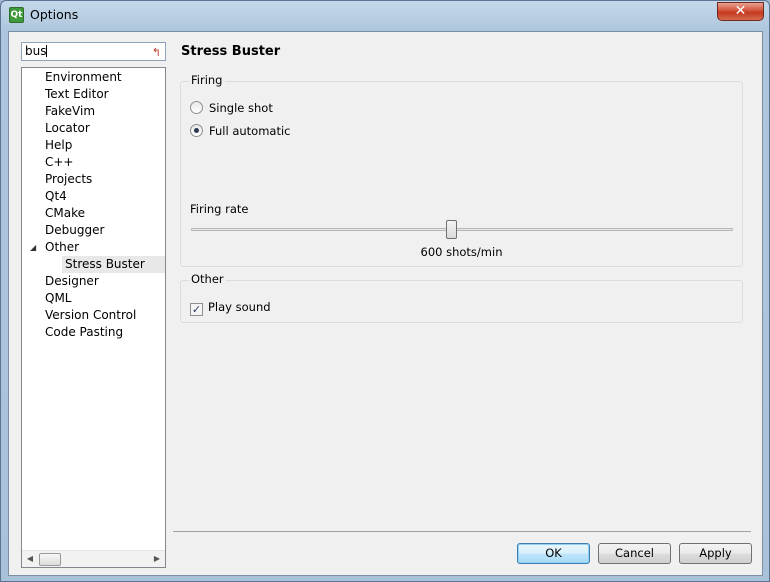 This screenshot has height=582, width=770. I want to click on tree-item-text-editor: Text Editor, so click(77, 94).